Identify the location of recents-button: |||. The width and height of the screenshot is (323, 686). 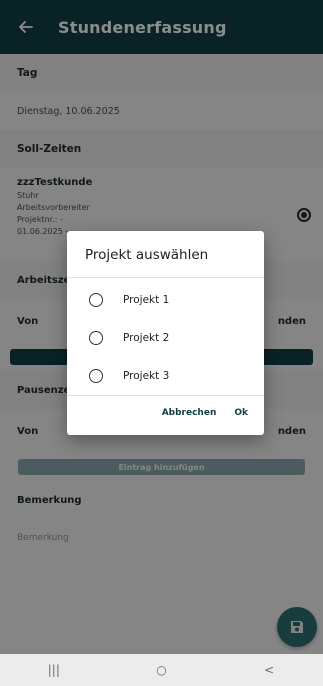
(54, 670).